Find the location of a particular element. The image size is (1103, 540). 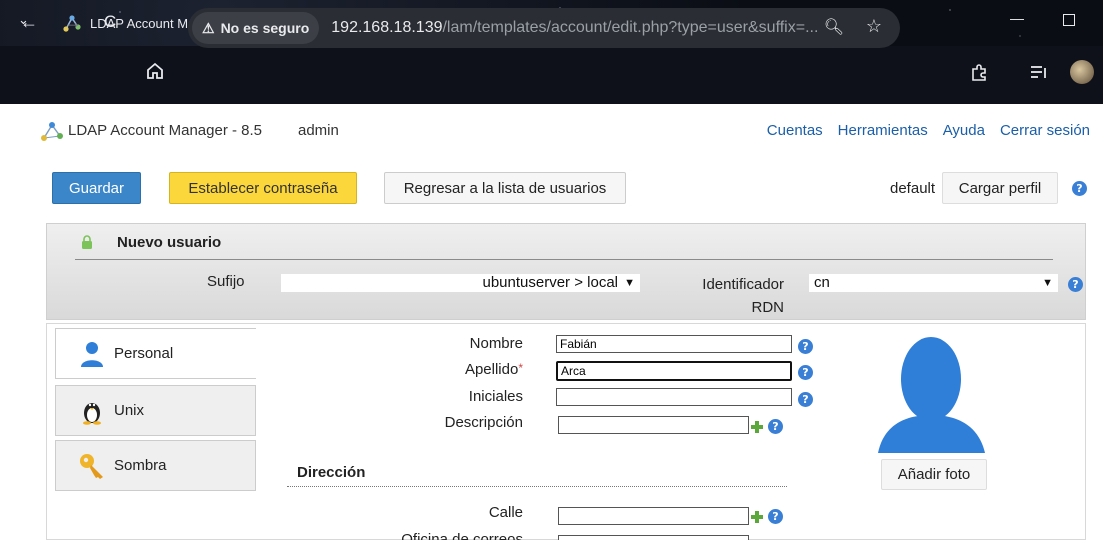

tab-personal-label: Personal is located at coordinates (144, 353).